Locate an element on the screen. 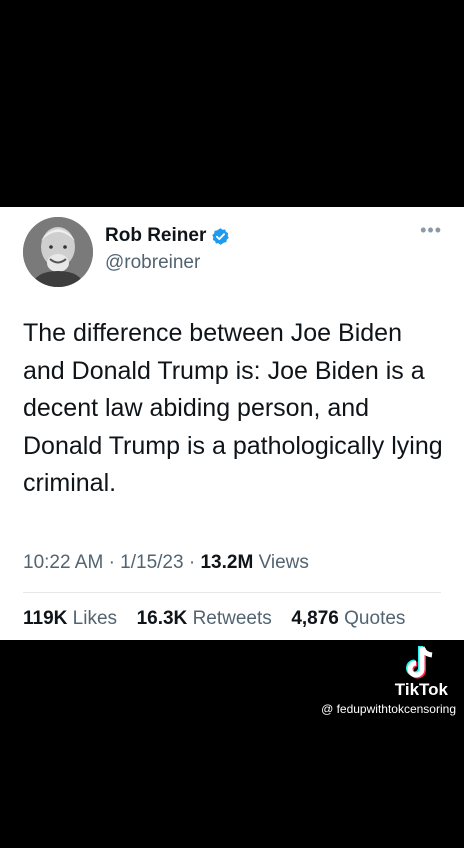  retweets-label: Retweets is located at coordinates (232, 618).